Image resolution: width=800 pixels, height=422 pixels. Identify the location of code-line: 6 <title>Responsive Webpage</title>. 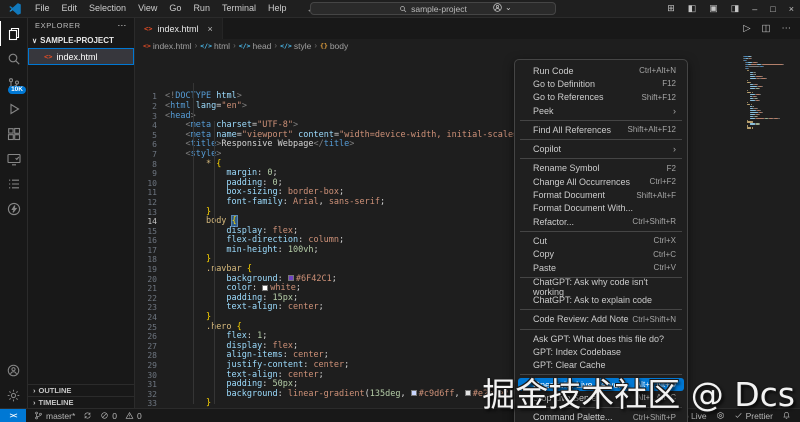
(467, 145).